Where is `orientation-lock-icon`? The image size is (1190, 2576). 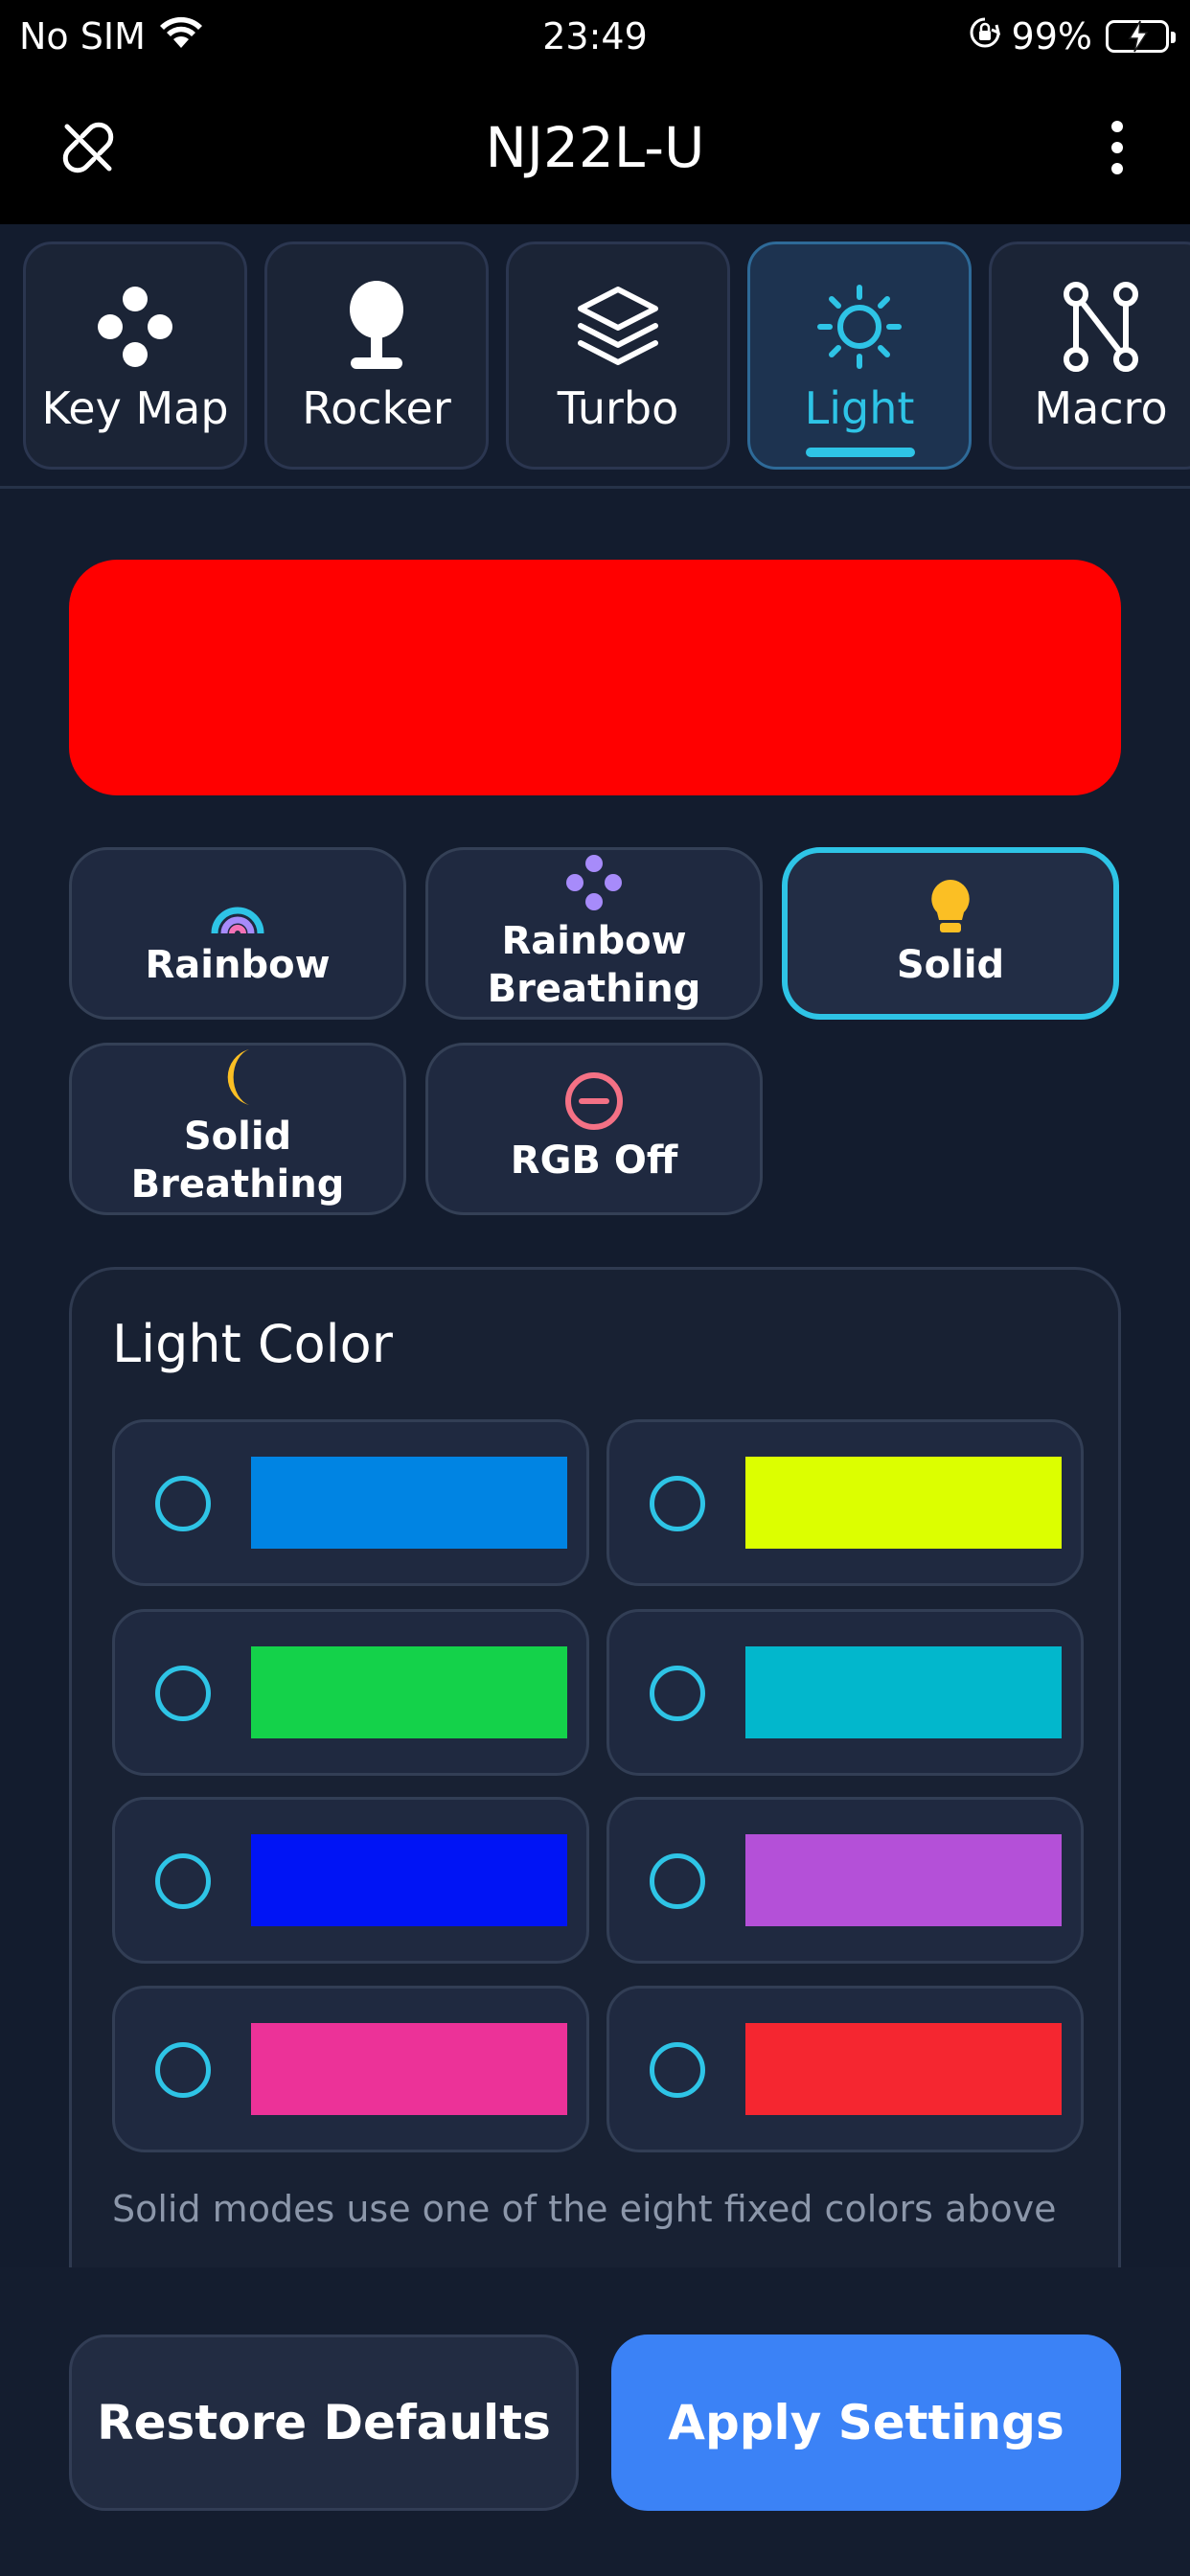
orientation-lock-icon is located at coordinates (985, 36).